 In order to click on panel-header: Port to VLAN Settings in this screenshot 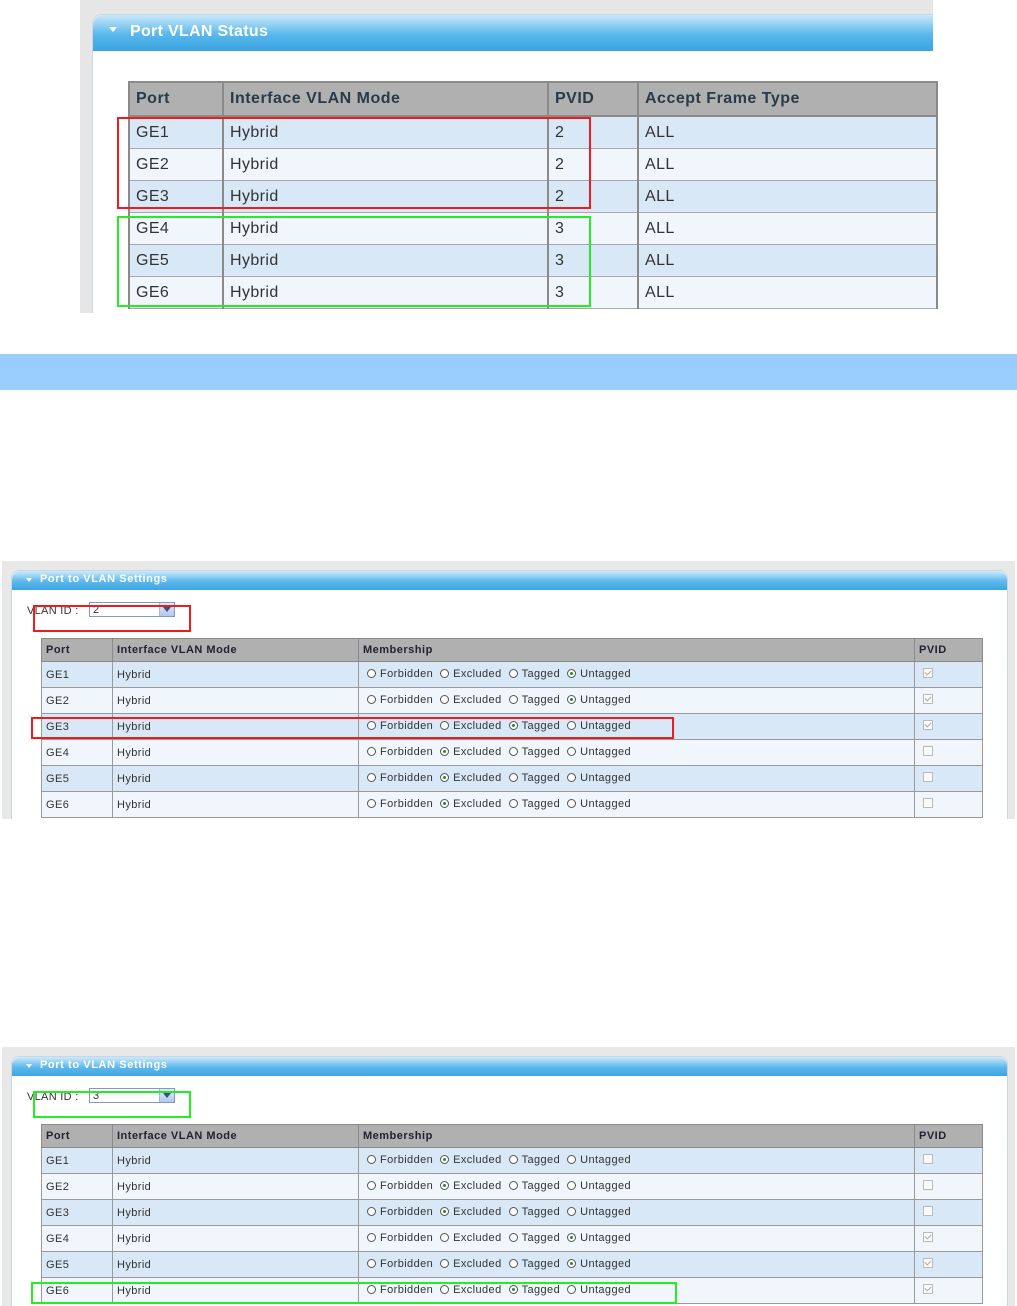, I will do `click(509, 580)`.